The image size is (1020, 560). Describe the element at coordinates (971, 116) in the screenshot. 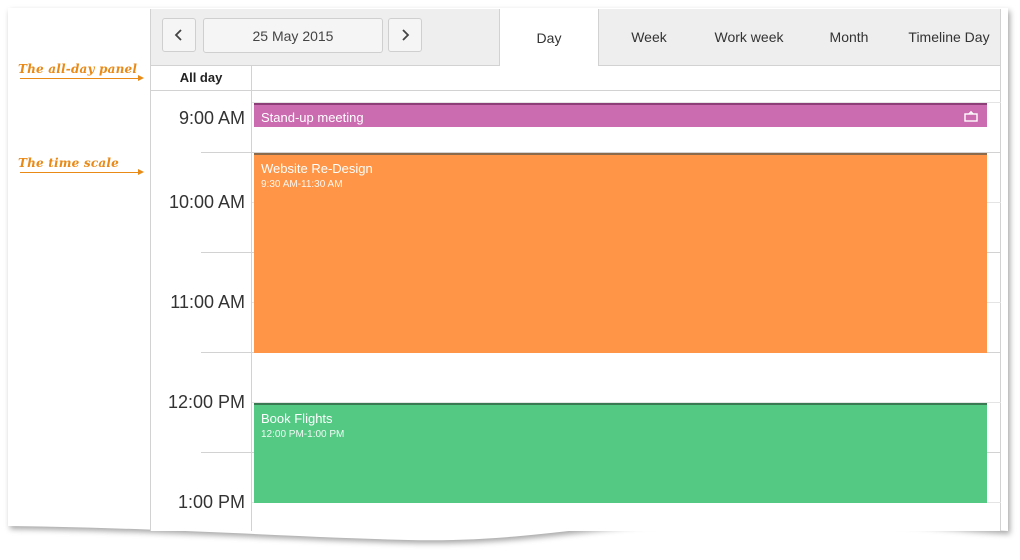

I see `recurrence-icon` at that location.